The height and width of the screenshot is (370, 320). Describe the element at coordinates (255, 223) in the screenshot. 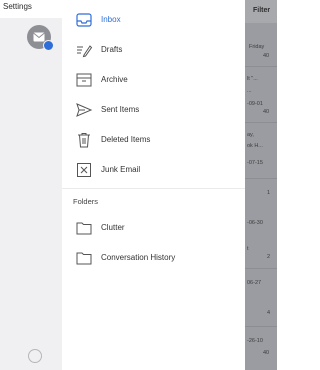

I see `snippet: -06-30` at that location.